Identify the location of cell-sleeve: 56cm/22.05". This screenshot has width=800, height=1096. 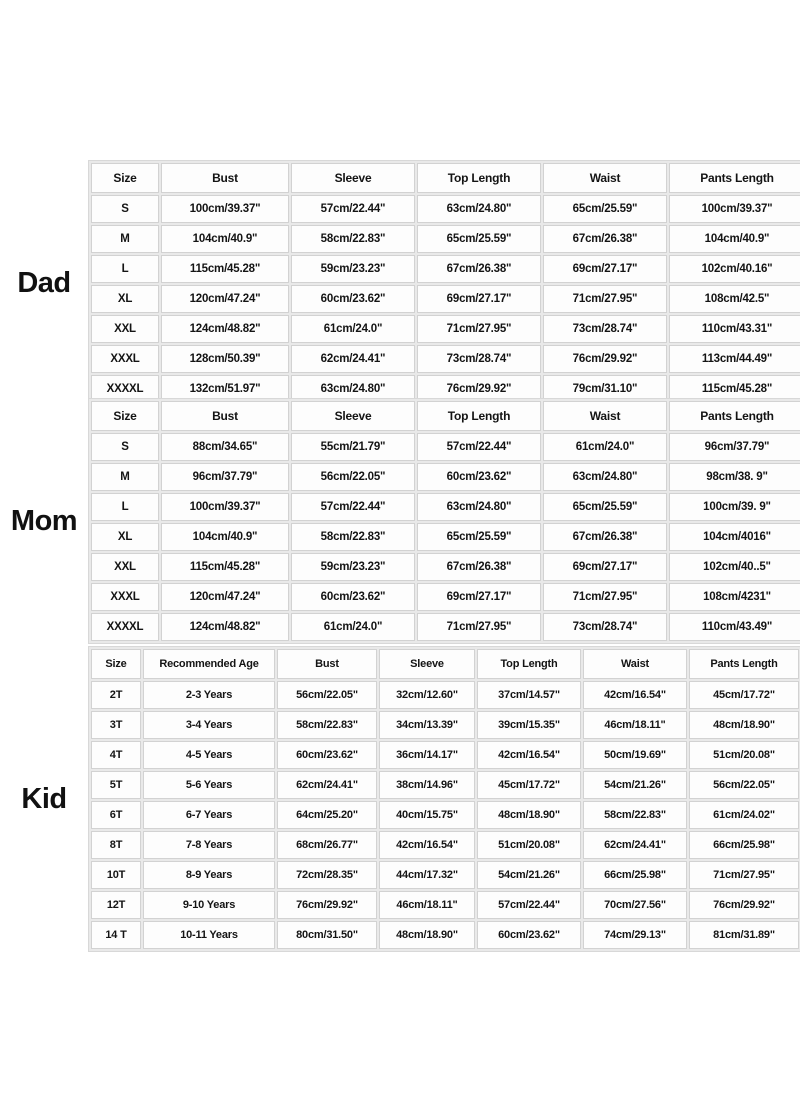
(353, 477).